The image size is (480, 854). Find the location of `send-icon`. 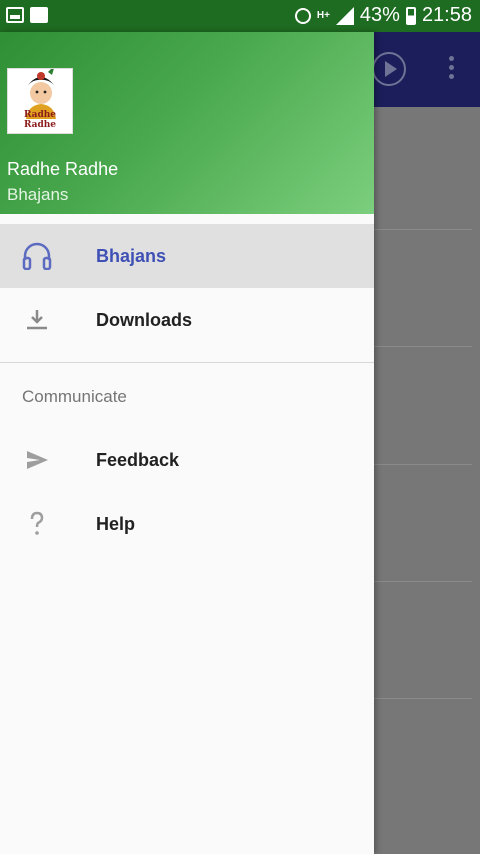

send-icon is located at coordinates (37, 460).